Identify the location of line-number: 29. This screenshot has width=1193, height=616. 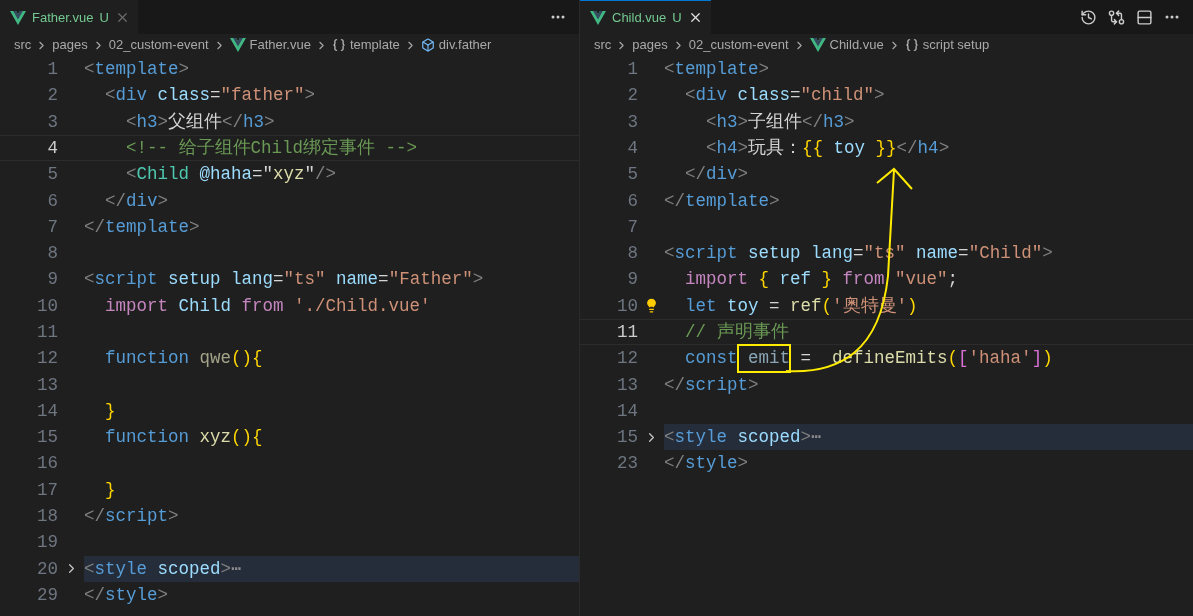
(47, 595).